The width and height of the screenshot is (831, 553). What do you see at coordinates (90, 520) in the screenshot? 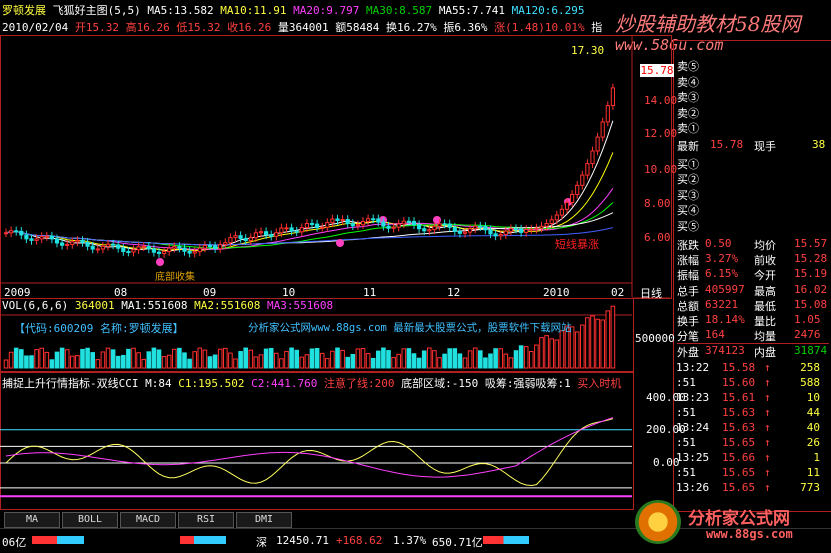
I see `tab-boll: BOLL` at bounding box center [90, 520].